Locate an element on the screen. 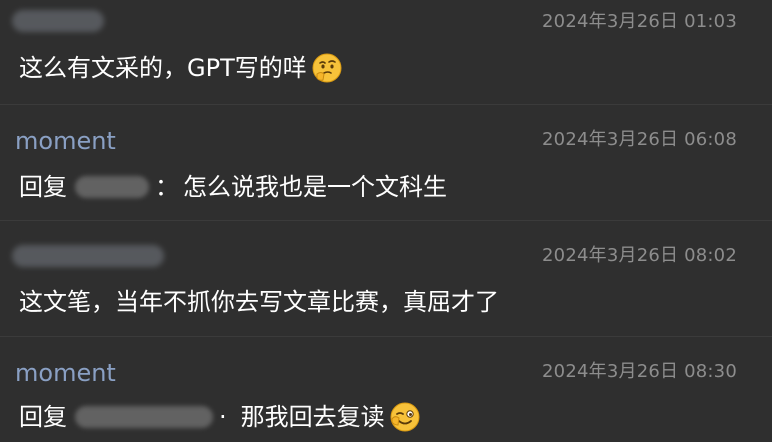 Image resolution: width=772 pixels, height=442 pixels. message-body: 回复 · 那我回去复读 is located at coordinates (220, 417).